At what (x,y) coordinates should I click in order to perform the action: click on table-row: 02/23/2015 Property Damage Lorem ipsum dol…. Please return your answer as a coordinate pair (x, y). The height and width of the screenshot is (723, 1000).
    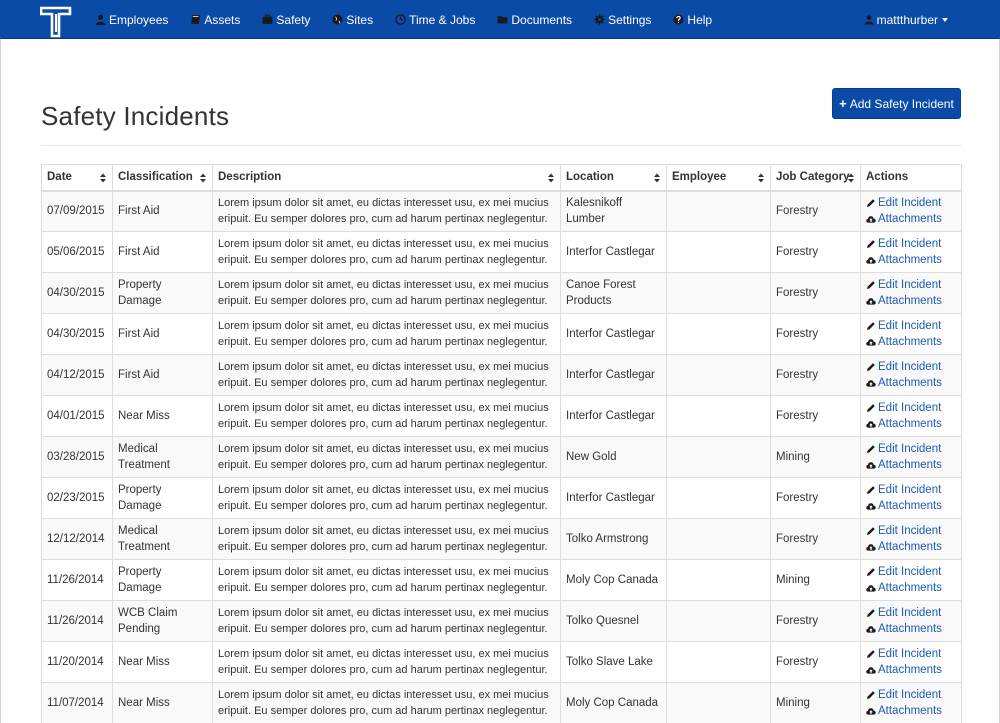
    Looking at the image, I should click on (501, 498).